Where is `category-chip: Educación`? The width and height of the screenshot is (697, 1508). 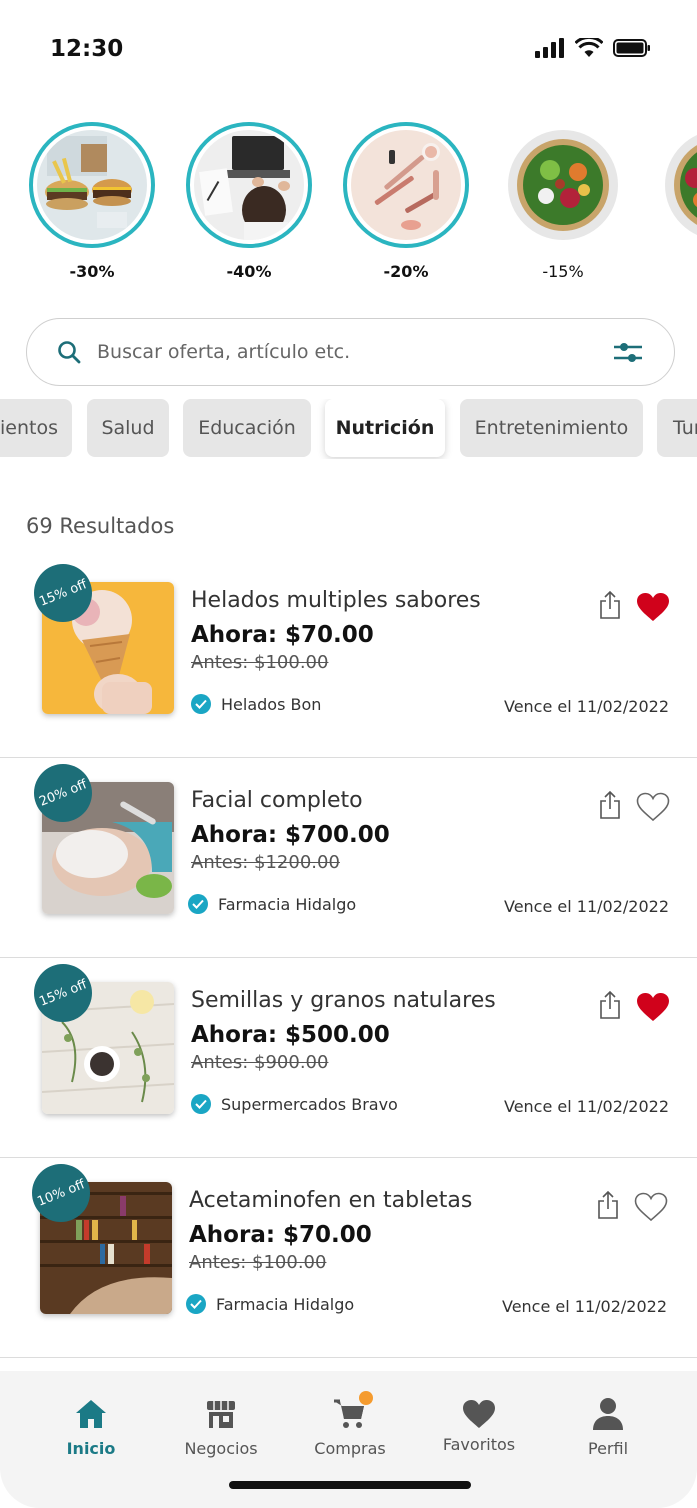
category-chip: Educación is located at coordinates (247, 428).